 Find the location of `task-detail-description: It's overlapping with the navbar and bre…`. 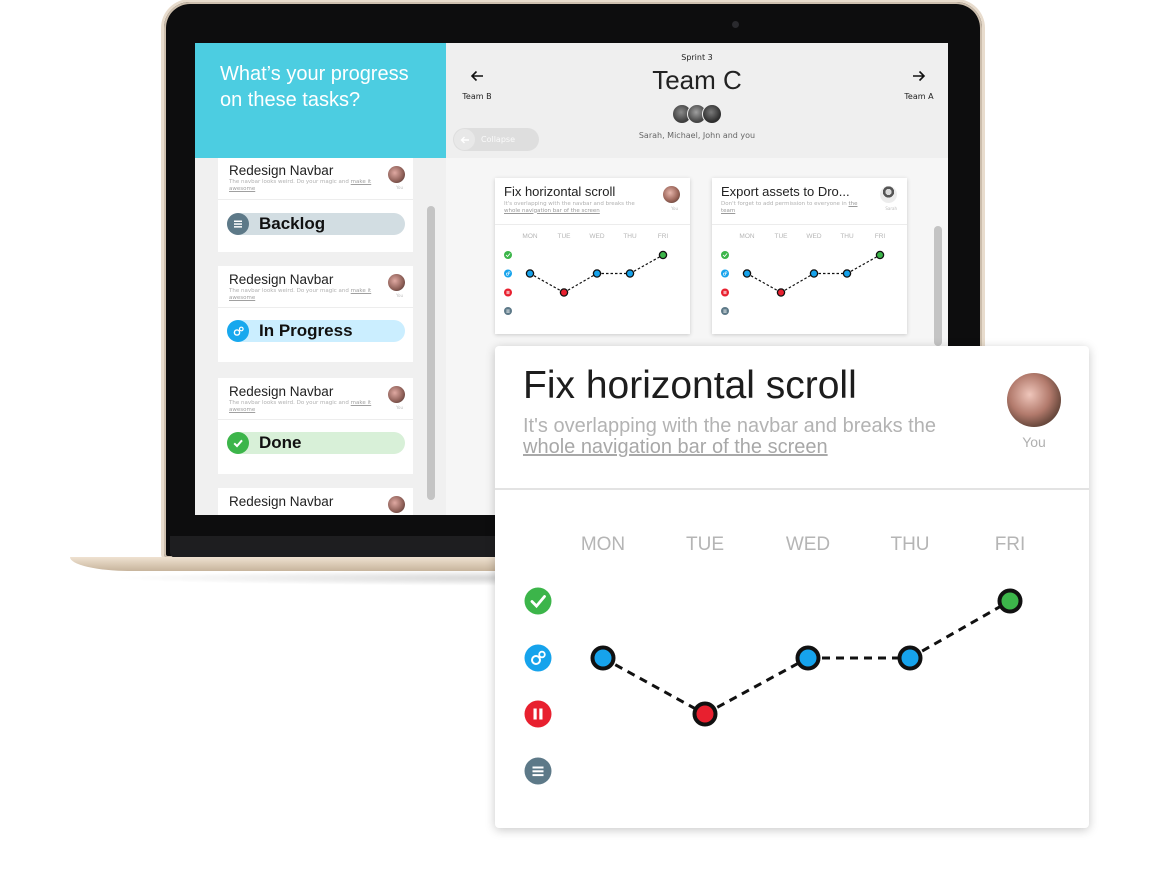

task-detail-description: It's overlapping with the navbar and bre… is located at coordinates (729, 436).